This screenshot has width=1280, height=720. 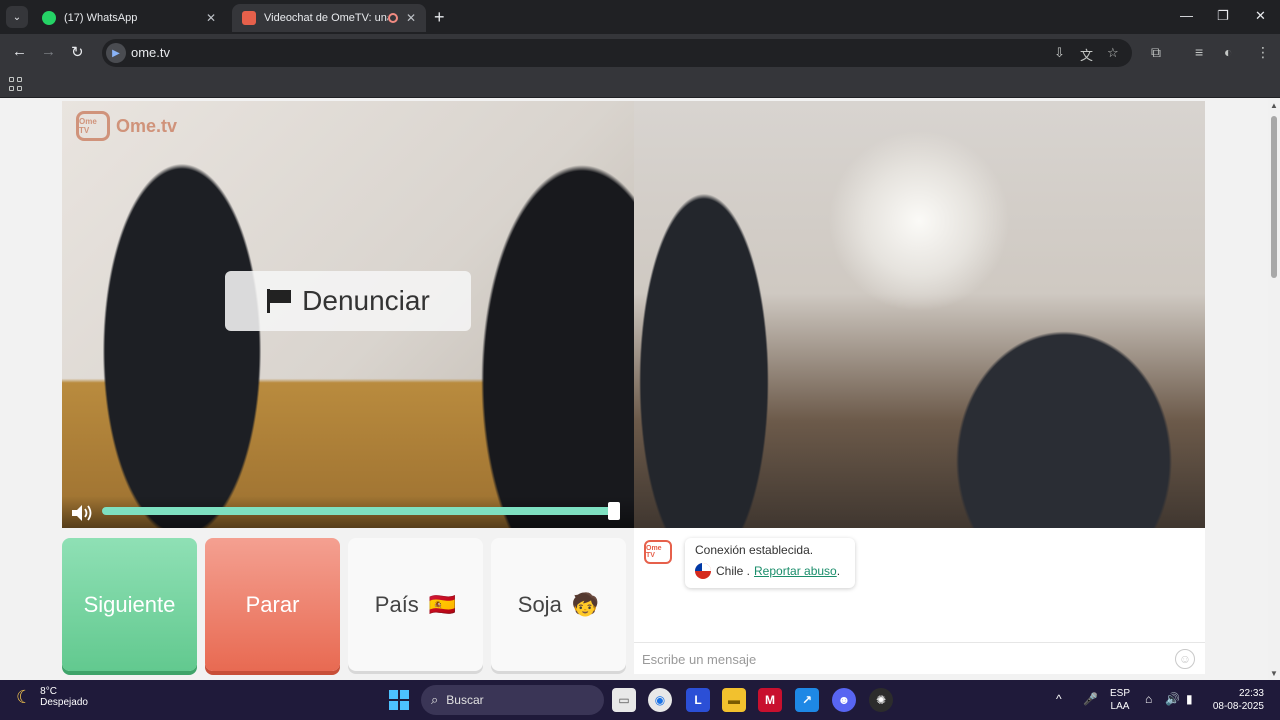 What do you see at coordinates (1120, 700) in the screenshot?
I see `language-indicator: ESP LAA` at bounding box center [1120, 700].